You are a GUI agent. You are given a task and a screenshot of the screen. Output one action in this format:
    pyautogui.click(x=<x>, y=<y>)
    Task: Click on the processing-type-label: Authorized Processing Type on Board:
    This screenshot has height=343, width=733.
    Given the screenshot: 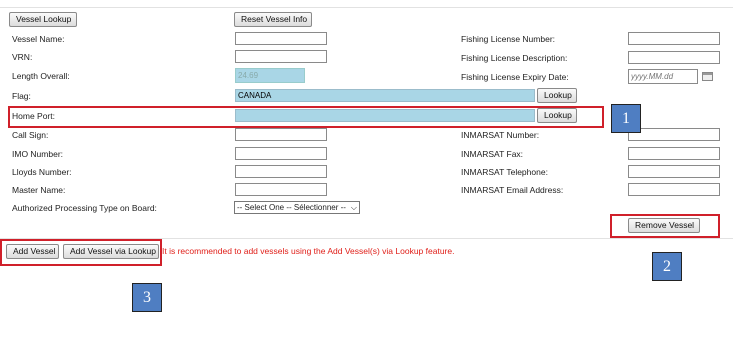 What is the action you would take?
    pyautogui.click(x=84, y=208)
    